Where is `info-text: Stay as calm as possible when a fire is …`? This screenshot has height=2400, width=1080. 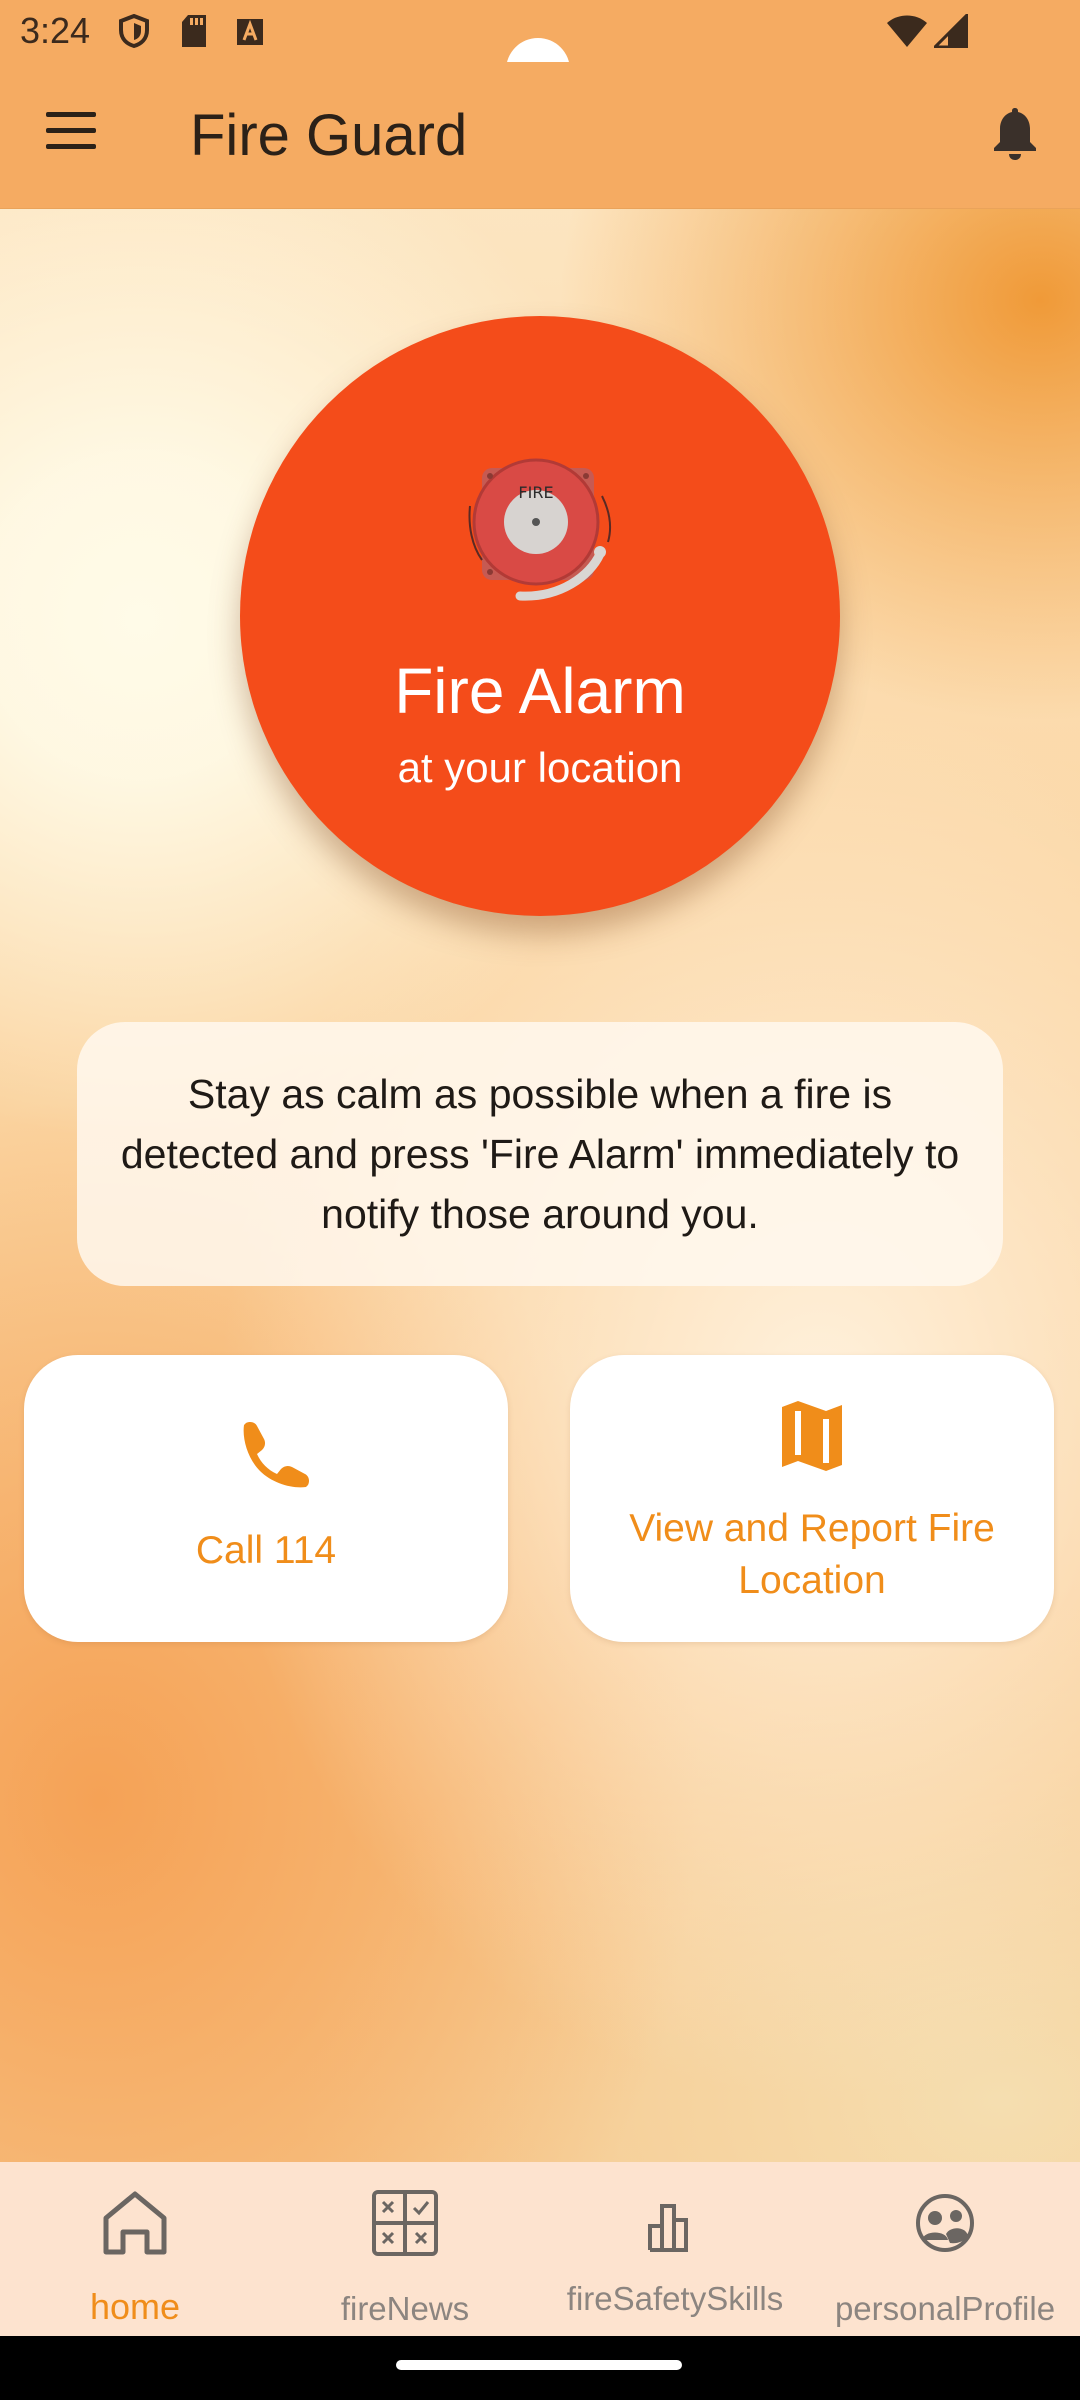 info-text: Stay as calm as possible when a fire is … is located at coordinates (540, 1154).